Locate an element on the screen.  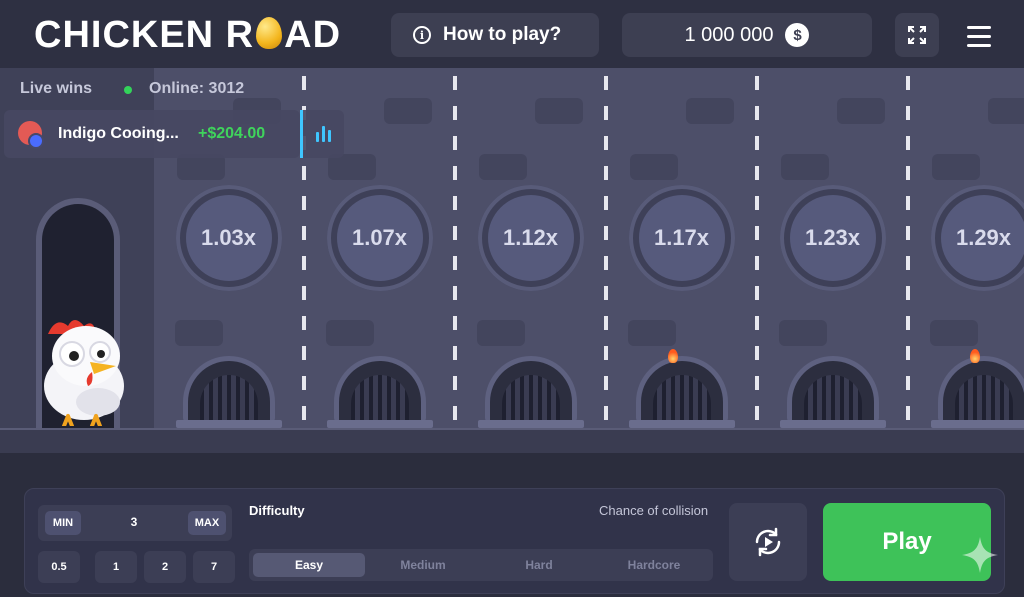
how-to-play-label: How to play? is located at coordinates (502, 34).